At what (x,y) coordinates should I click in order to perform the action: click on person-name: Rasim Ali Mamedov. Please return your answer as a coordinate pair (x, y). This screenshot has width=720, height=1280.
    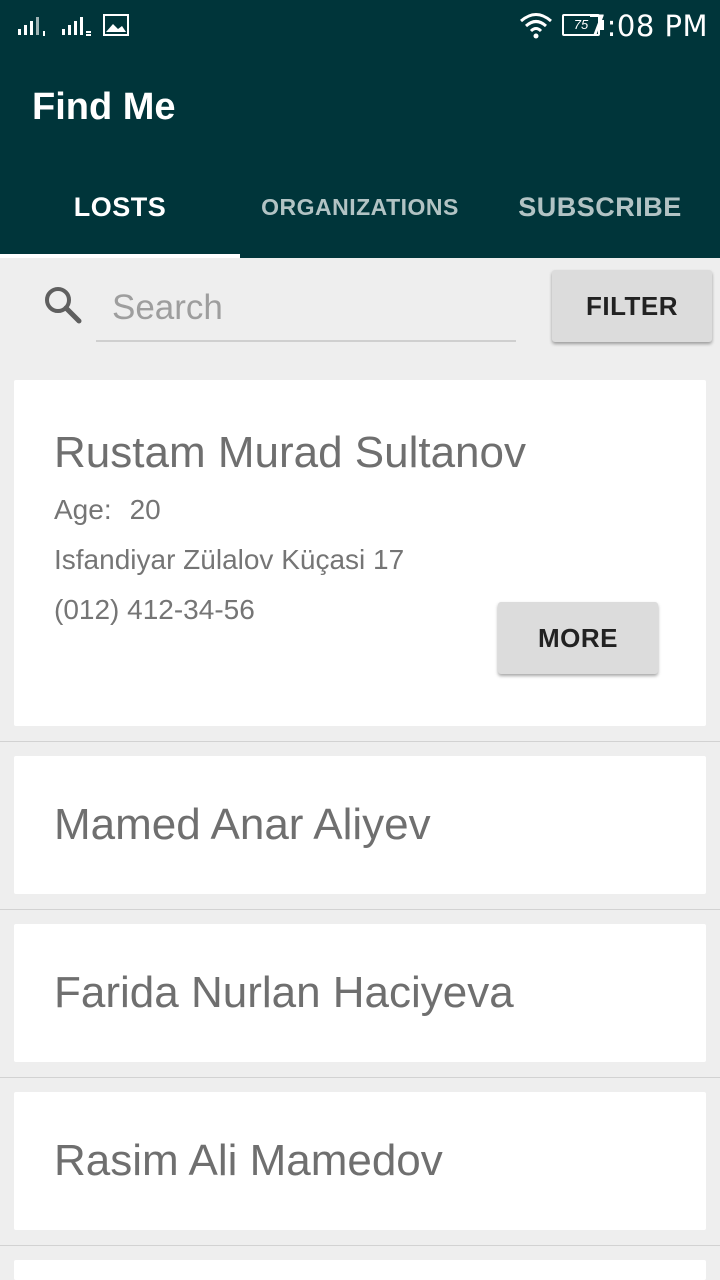
    Looking at the image, I should click on (248, 1160).